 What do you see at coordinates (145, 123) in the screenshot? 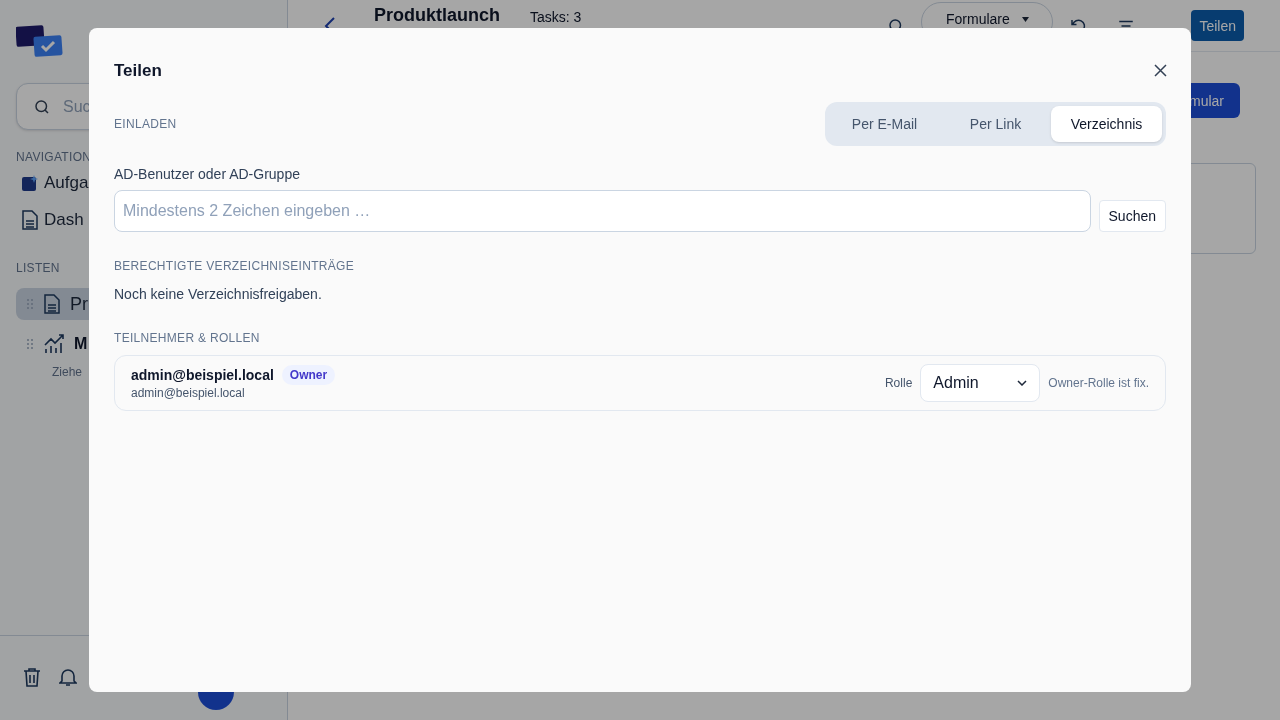
I see `section-heading: EINLADEN` at bounding box center [145, 123].